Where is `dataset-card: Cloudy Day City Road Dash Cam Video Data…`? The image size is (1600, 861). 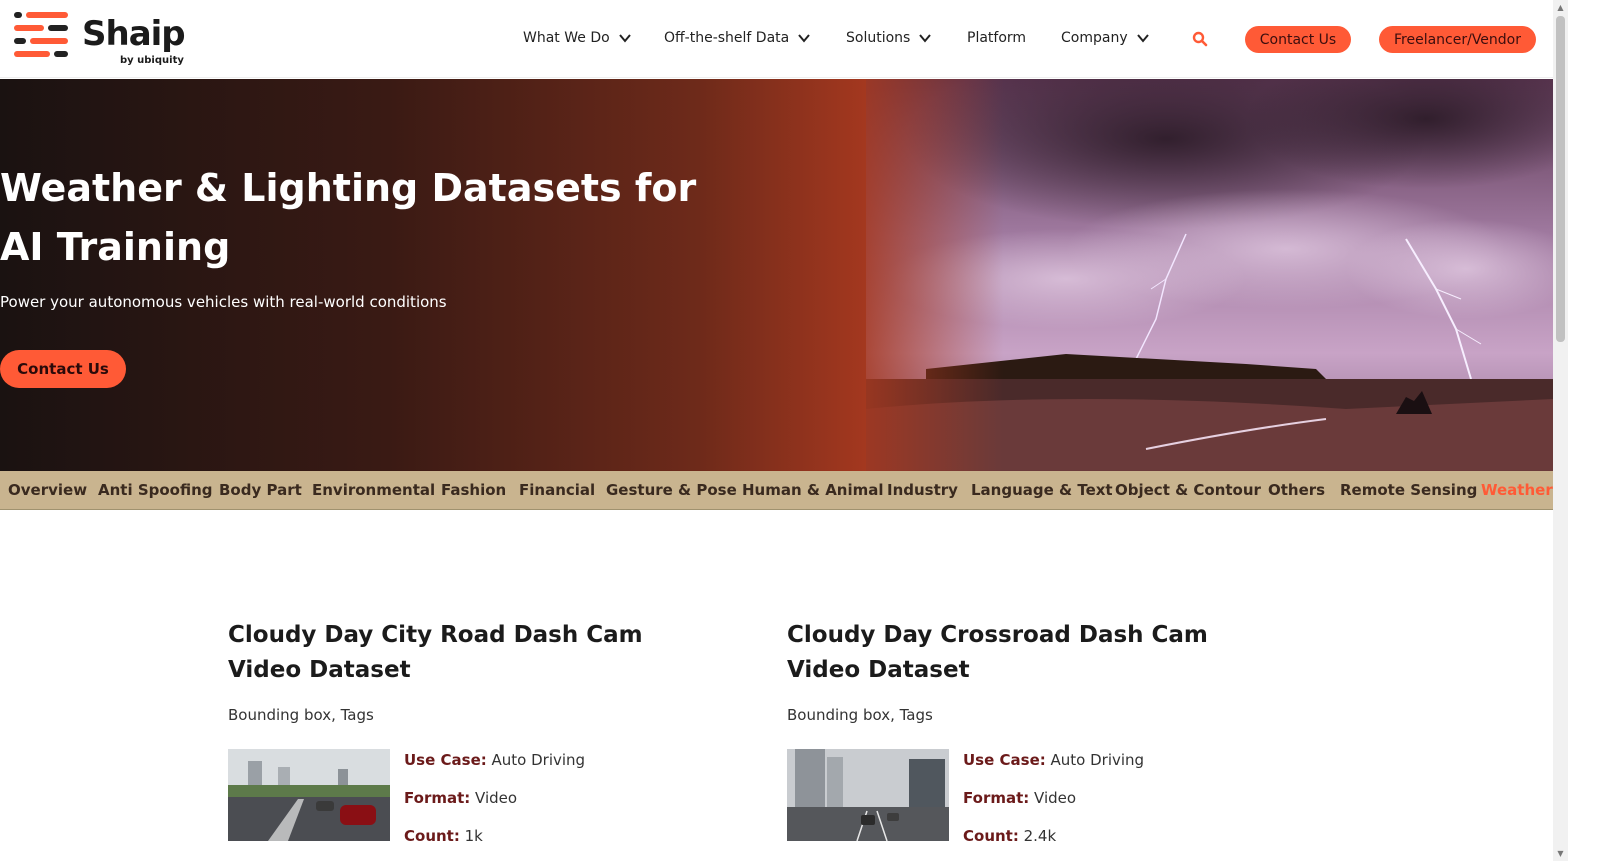 dataset-card: Cloudy Day City Road Dash Cam Video Data… is located at coordinates (463, 731).